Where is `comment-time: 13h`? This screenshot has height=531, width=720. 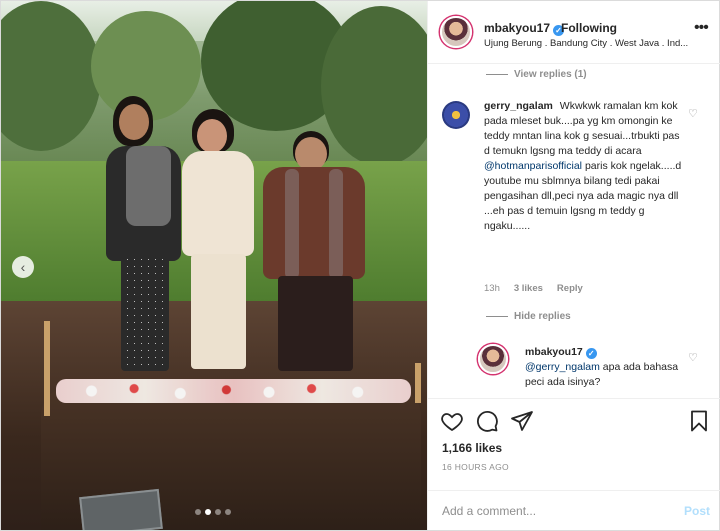
comment-time: 13h is located at coordinates (492, 288).